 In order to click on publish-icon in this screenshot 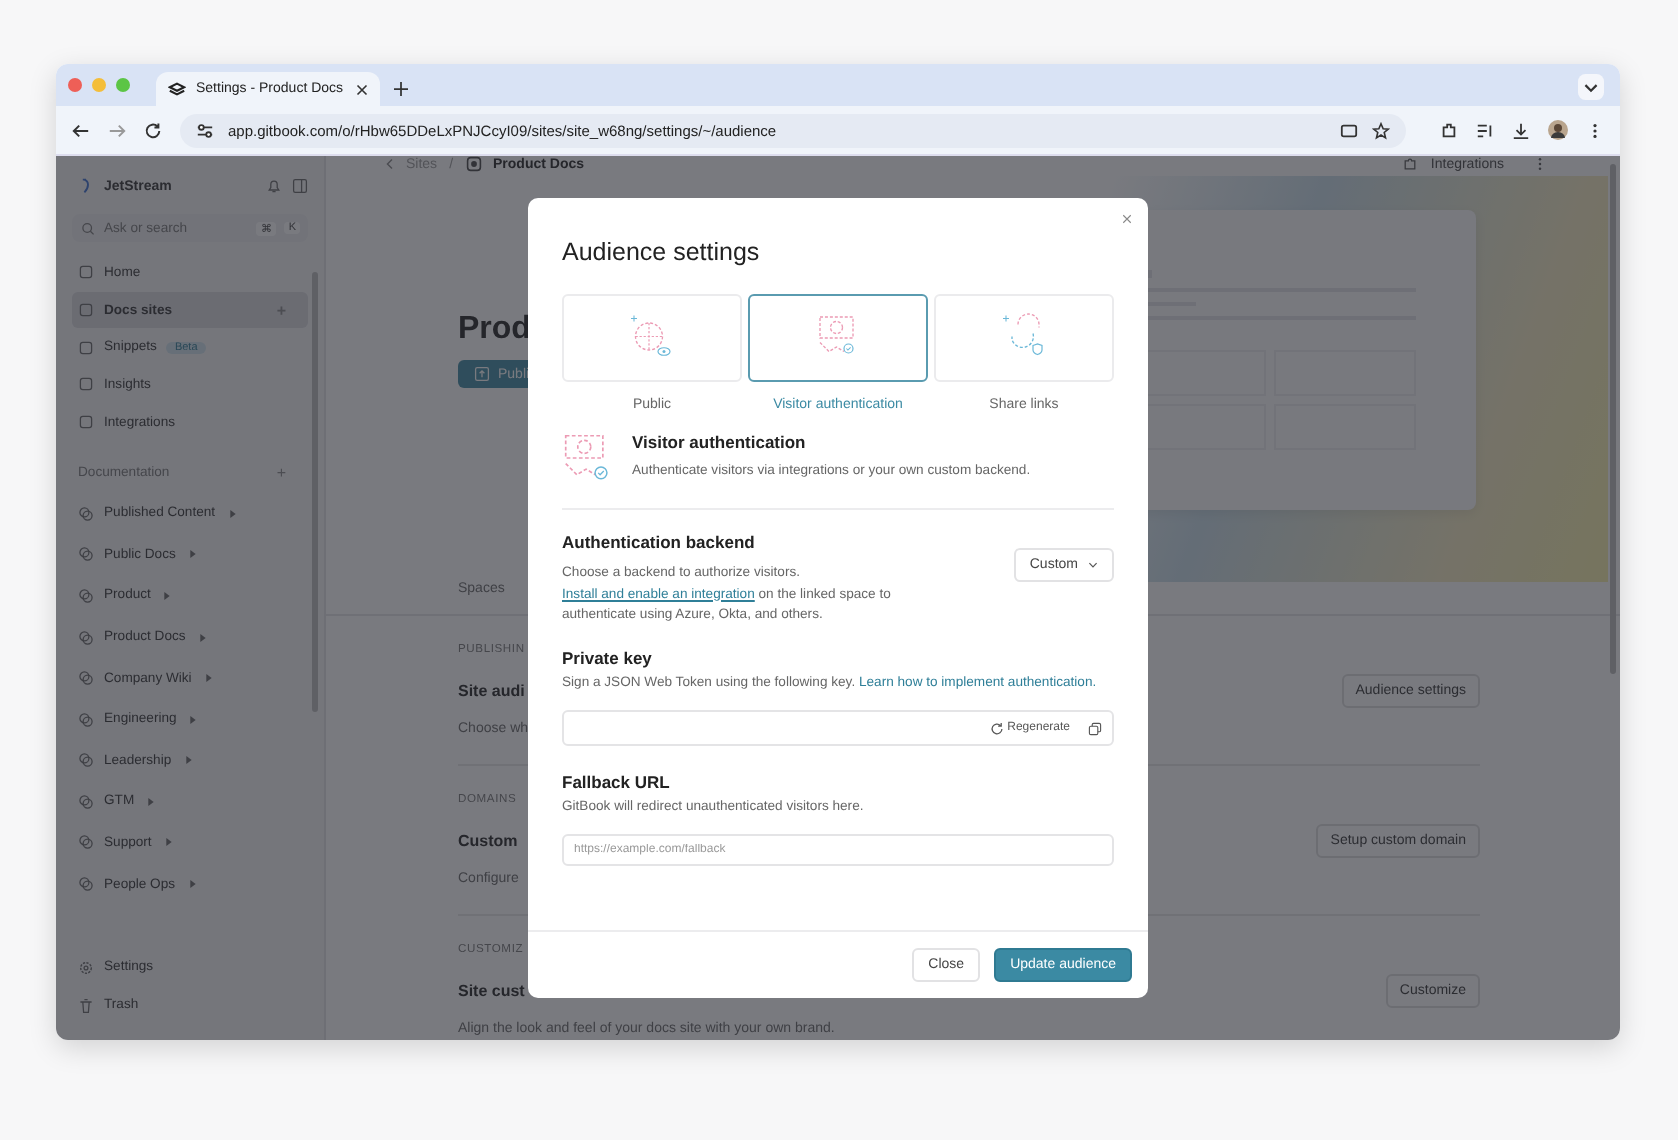, I will do `click(482, 374)`.